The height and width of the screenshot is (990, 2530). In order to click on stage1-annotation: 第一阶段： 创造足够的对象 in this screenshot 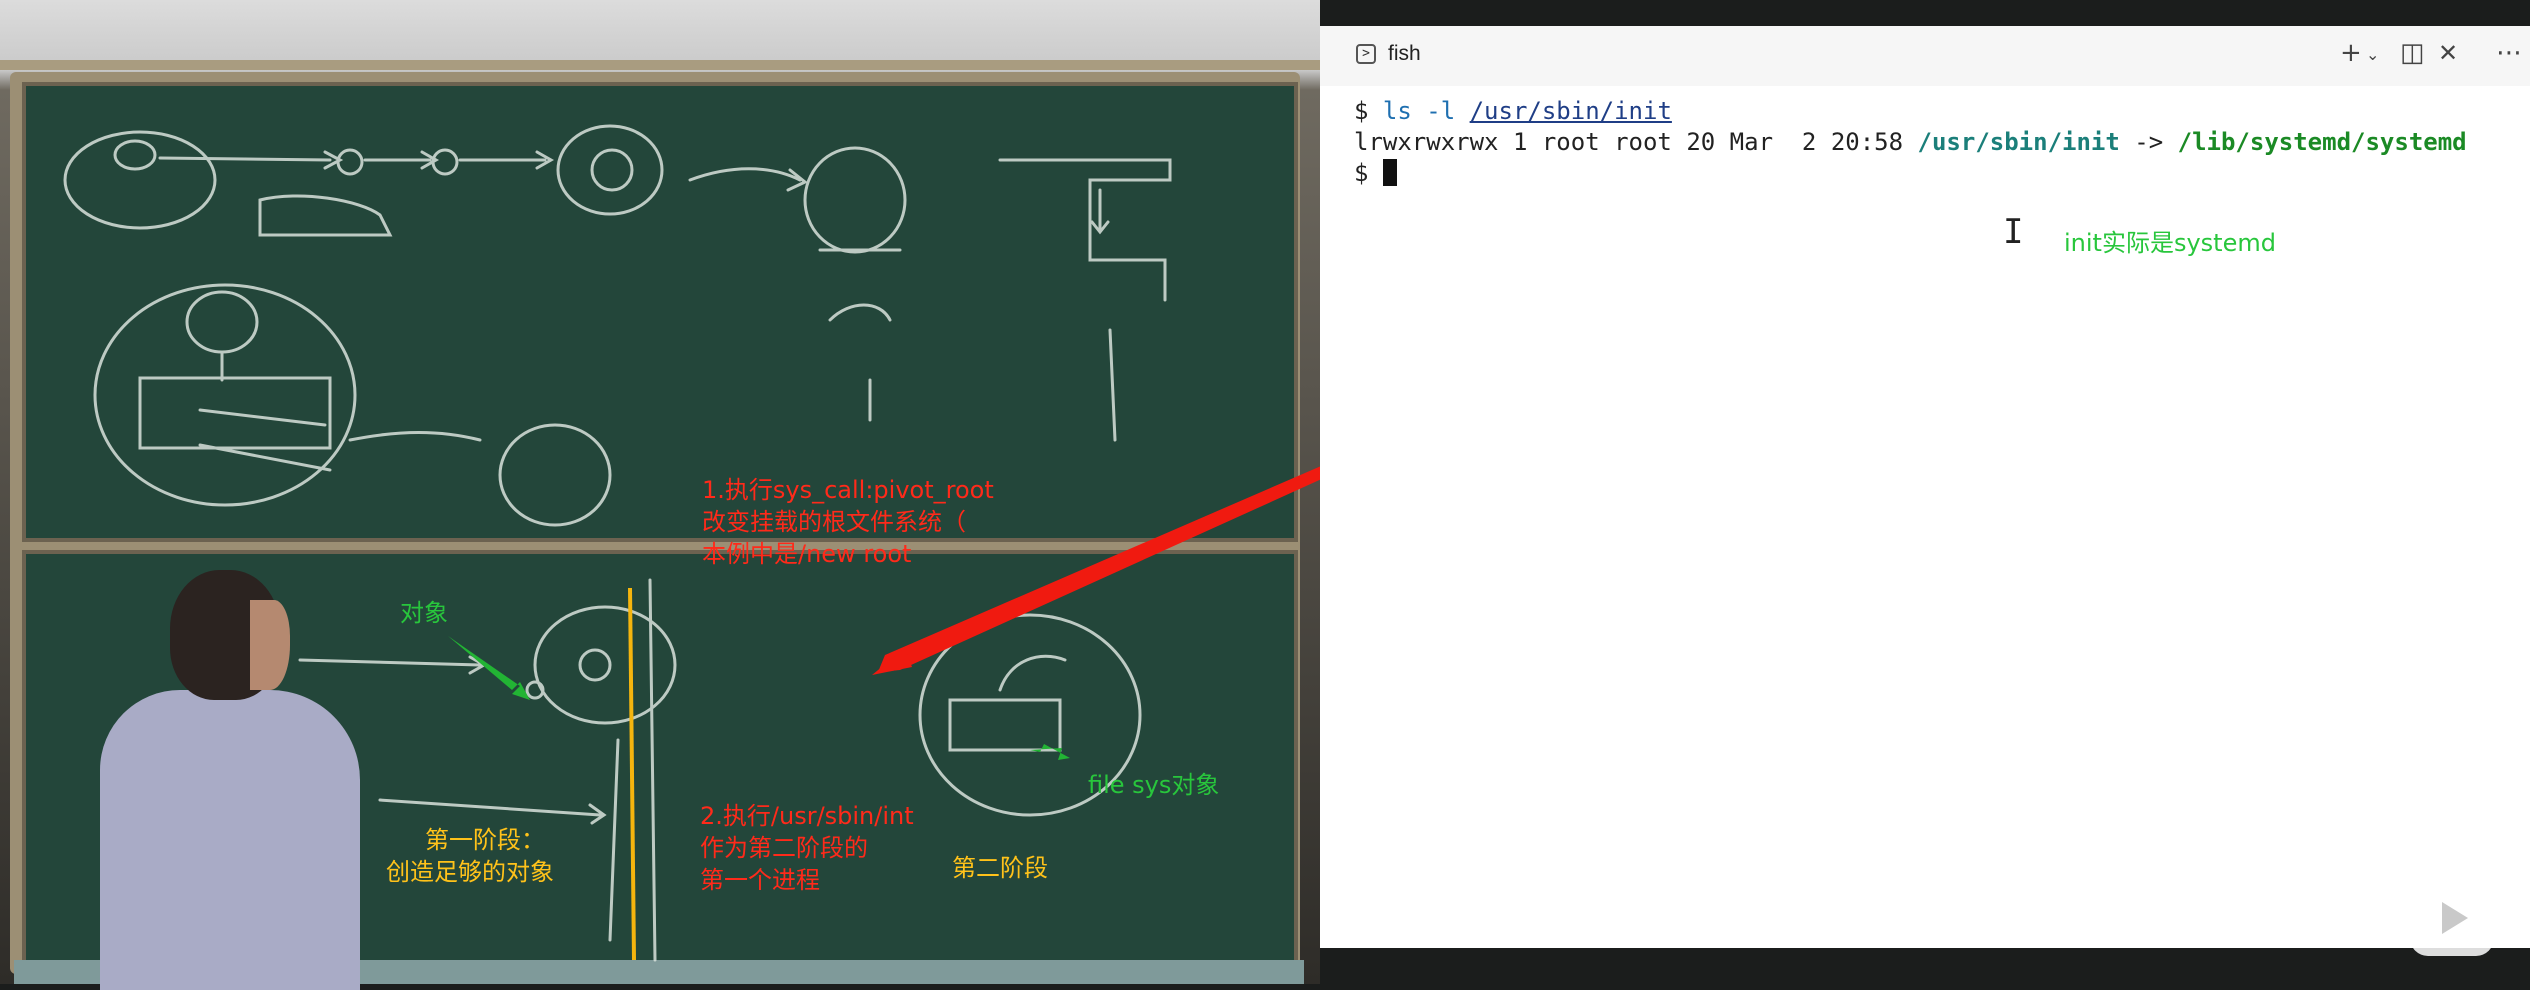, I will do `click(470, 856)`.